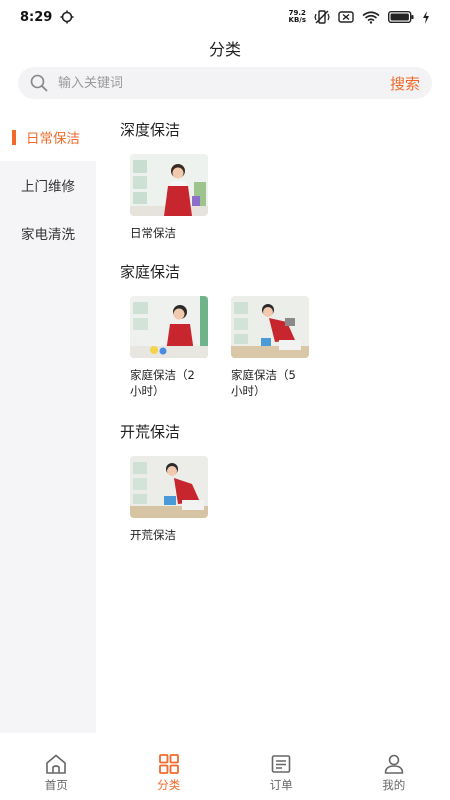  What do you see at coordinates (169, 785) in the screenshot?
I see `nav-label: 分类` at bounding box center [169, 785].